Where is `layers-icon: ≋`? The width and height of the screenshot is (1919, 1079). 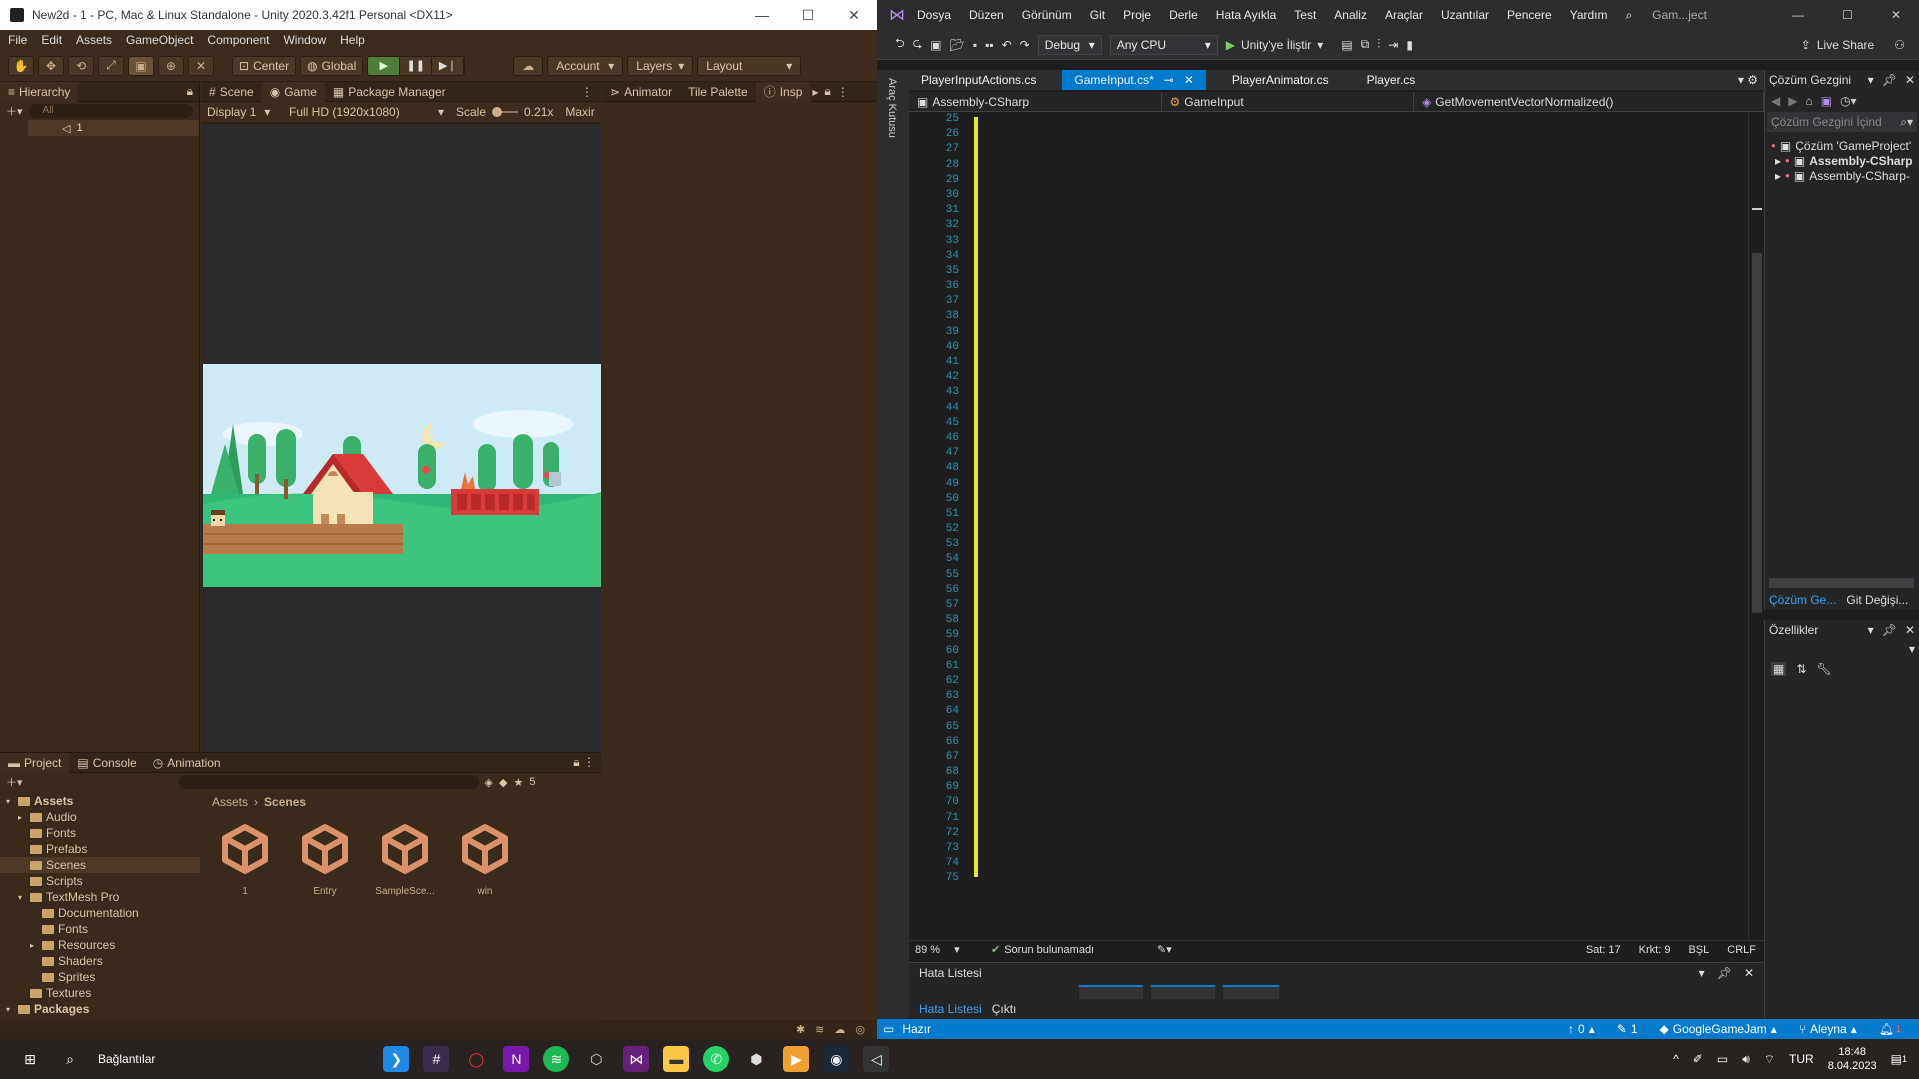 layers-icon: ≋ is located at coordinates (819, 1029).